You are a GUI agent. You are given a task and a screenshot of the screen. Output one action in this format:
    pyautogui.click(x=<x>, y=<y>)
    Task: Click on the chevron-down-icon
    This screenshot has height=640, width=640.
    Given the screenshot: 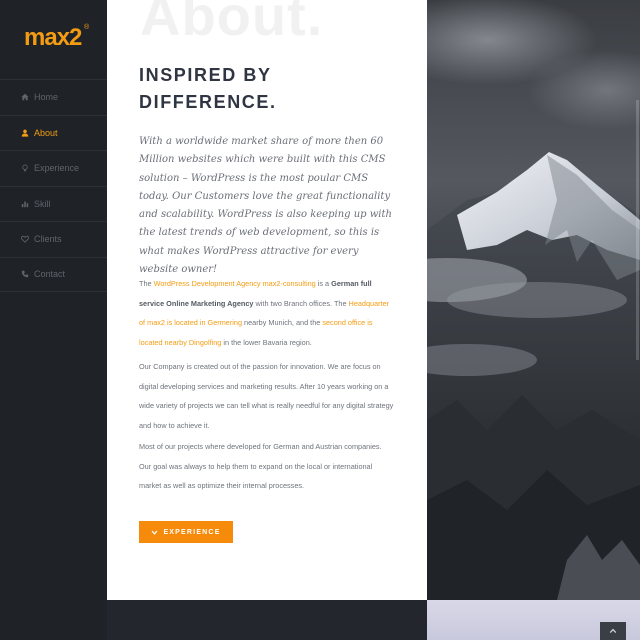 What is the action you would take?
    pyautogui.click(x=155, y=532)
    